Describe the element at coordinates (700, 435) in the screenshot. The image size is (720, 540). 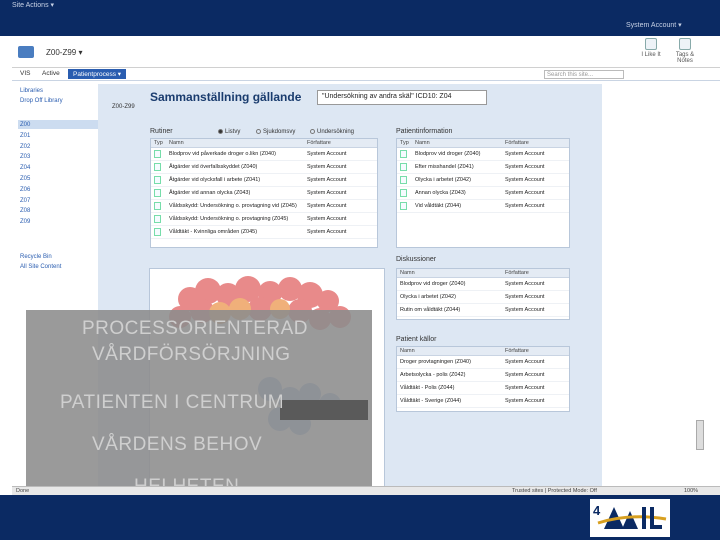
I see `vertical-scrollbar` at that location.